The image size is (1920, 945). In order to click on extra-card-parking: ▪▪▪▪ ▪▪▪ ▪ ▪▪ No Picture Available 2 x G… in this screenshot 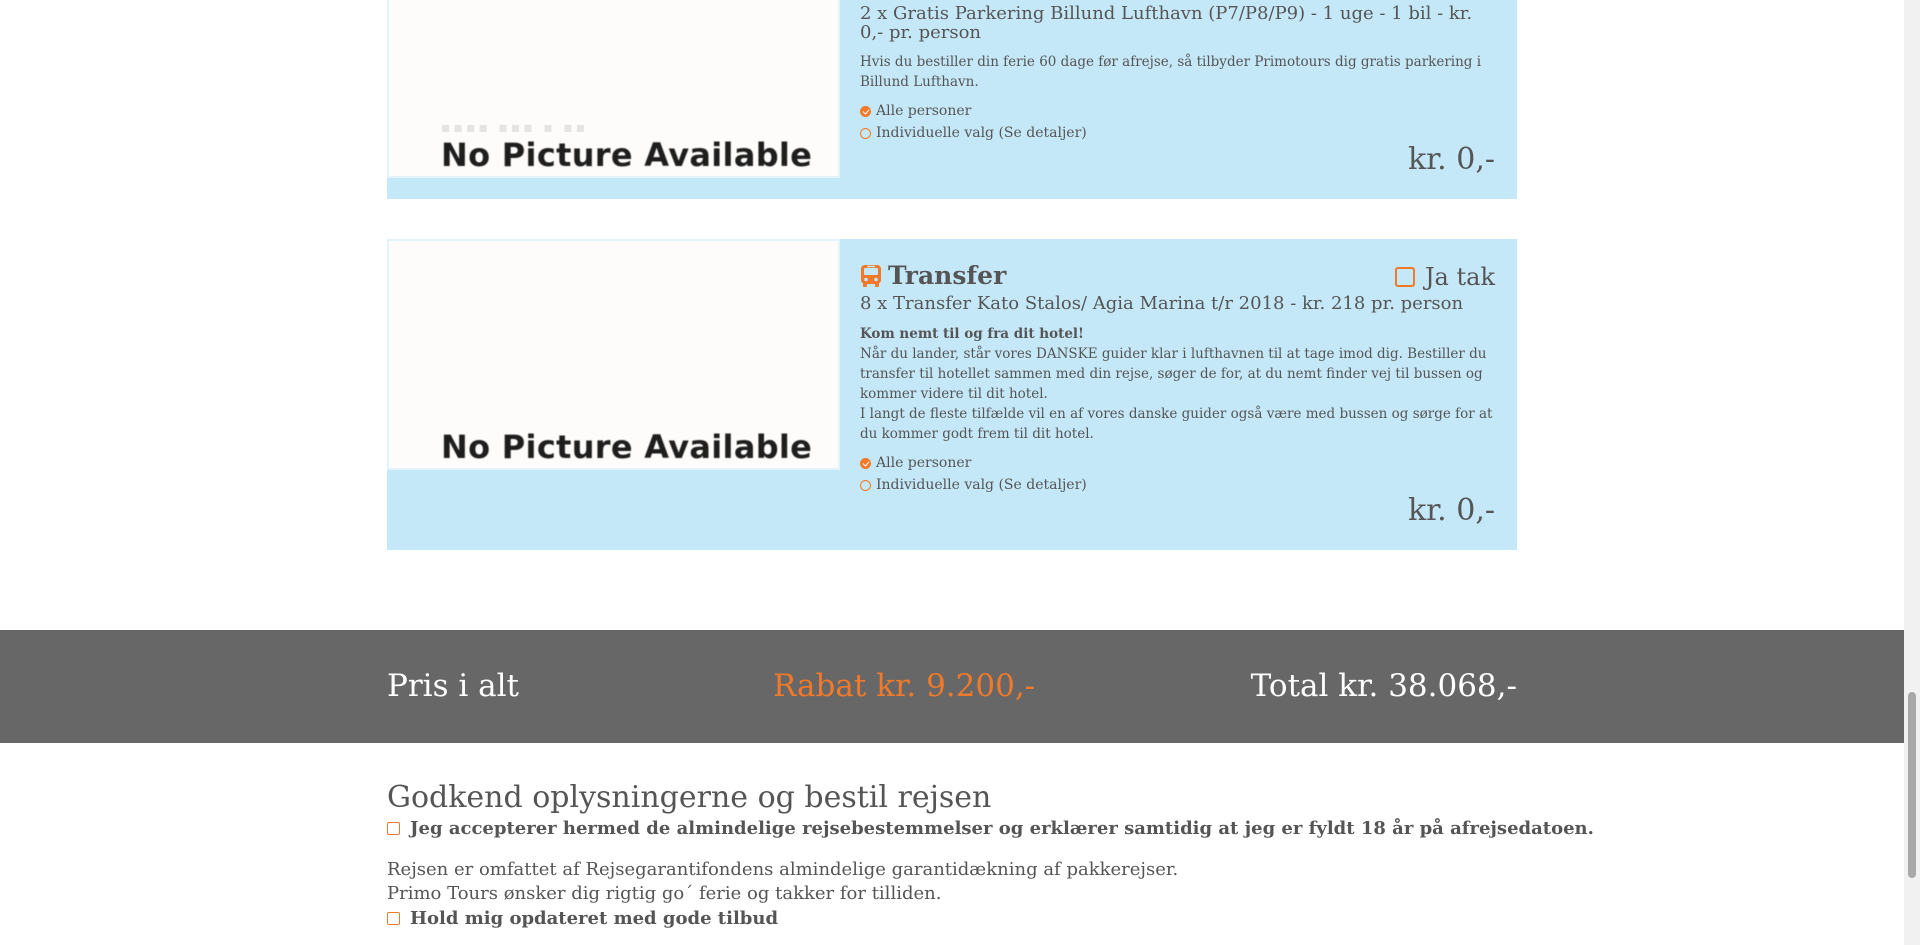, I will do `click(952, 99)`.